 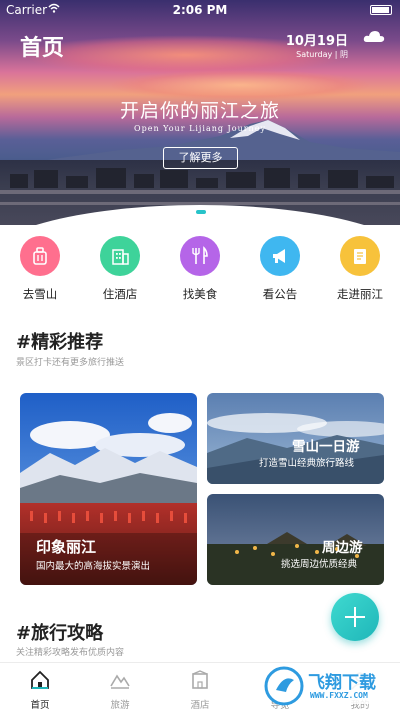 I want to click on weekday-weather-label: Saturday | 阴, so click(x=322, y=54).